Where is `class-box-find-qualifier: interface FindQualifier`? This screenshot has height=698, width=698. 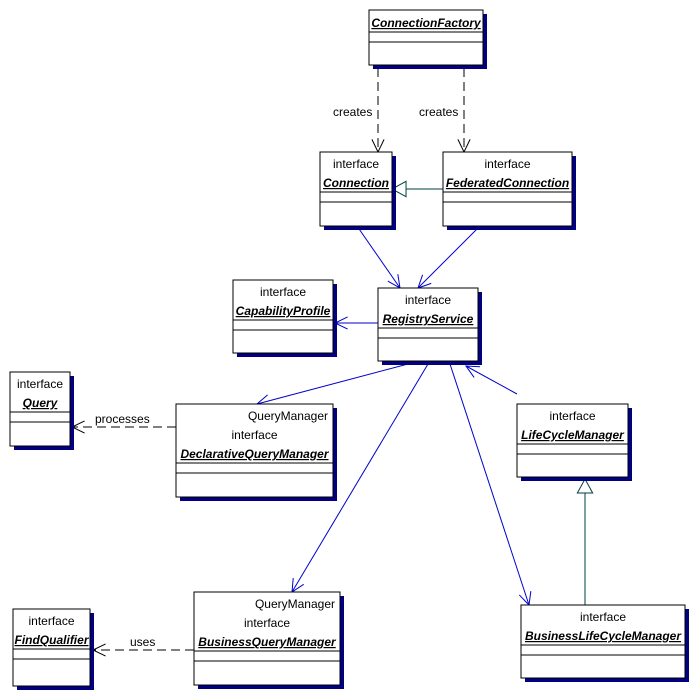 class-box-find-qualifier: interface FindQualifier is located at coordinates (53, 649).